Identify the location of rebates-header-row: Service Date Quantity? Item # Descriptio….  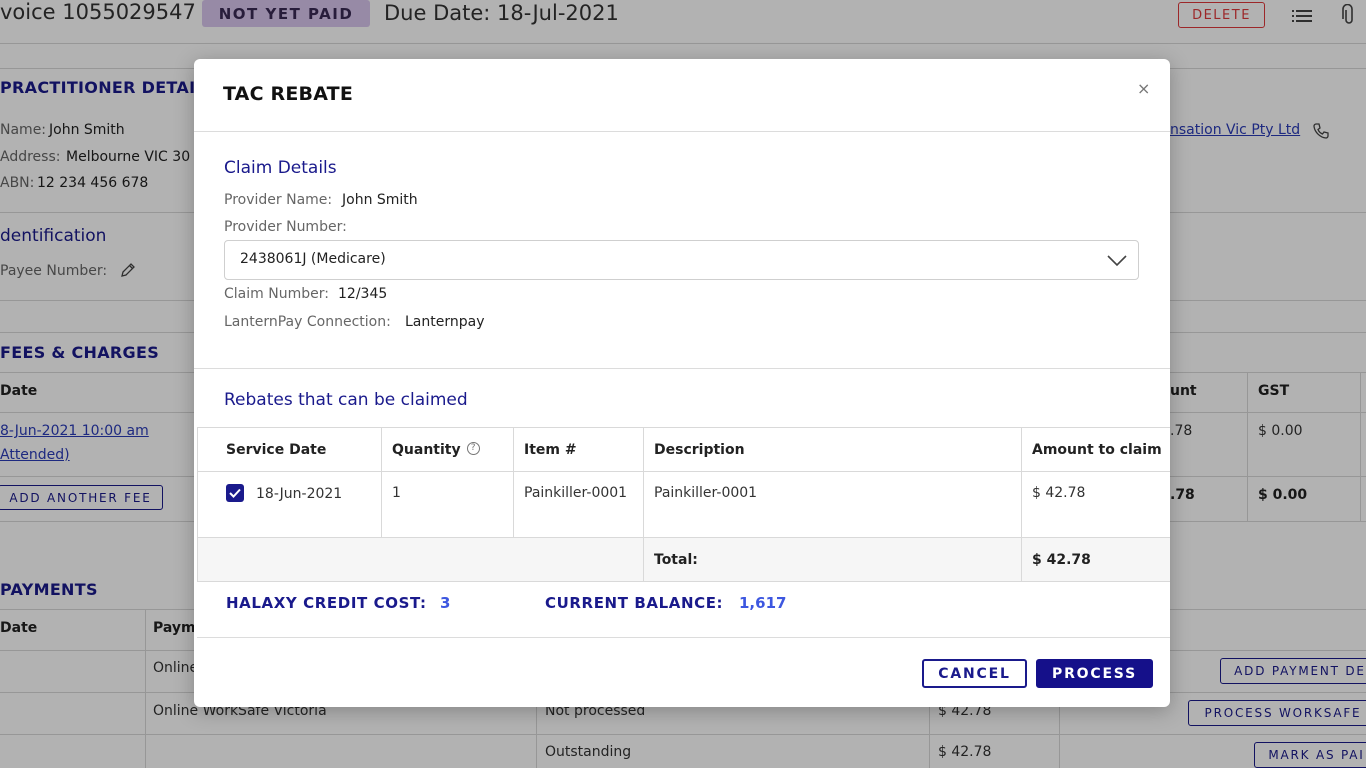
(683, 449).